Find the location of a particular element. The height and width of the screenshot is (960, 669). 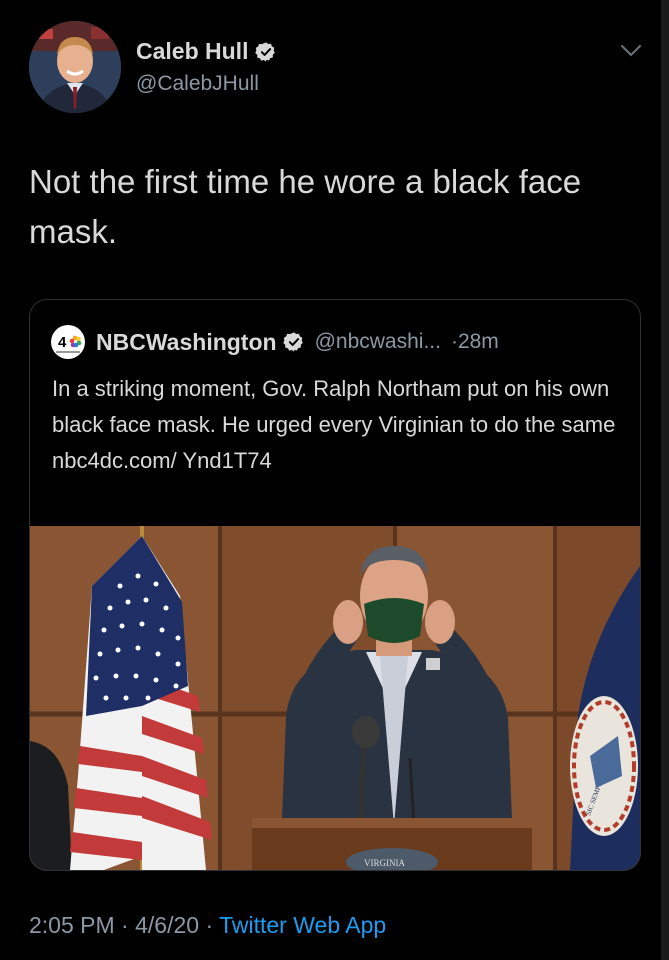

tweet-metadata: 2:05 PM · 4/6/20 · Twitter Web App is located at coordinates (207, 925).